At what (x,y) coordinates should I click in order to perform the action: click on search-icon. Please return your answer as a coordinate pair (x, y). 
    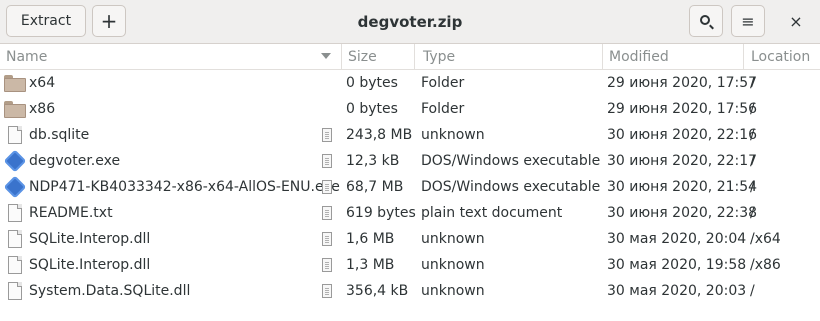
    Looking at the image, I should click on (705, 20).